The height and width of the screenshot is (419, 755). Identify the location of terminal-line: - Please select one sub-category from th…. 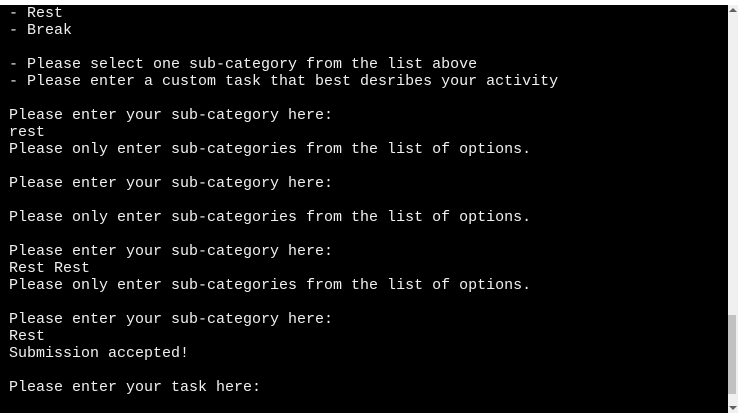
(243, 64).